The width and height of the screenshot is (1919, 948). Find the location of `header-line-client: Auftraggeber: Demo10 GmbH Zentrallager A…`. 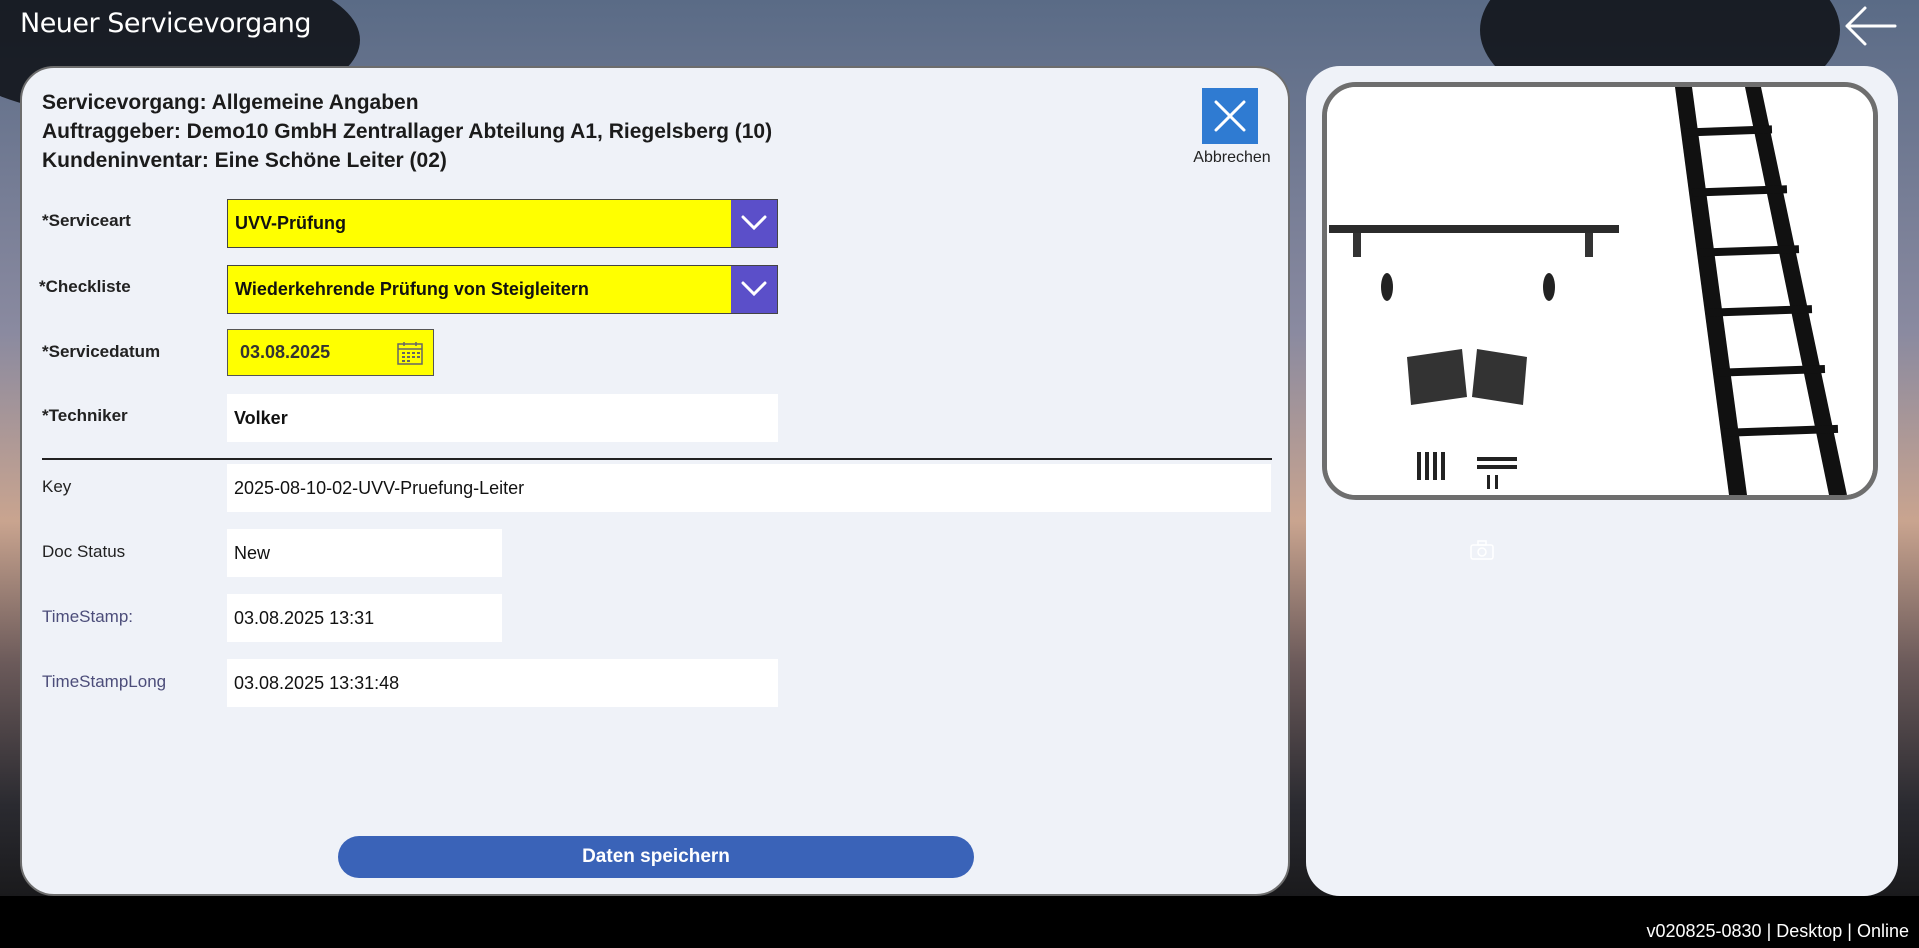

header-line-client: Auftraggeber: Demo10 GmbH Zentrallager A… is located at coordinates (407, 131).